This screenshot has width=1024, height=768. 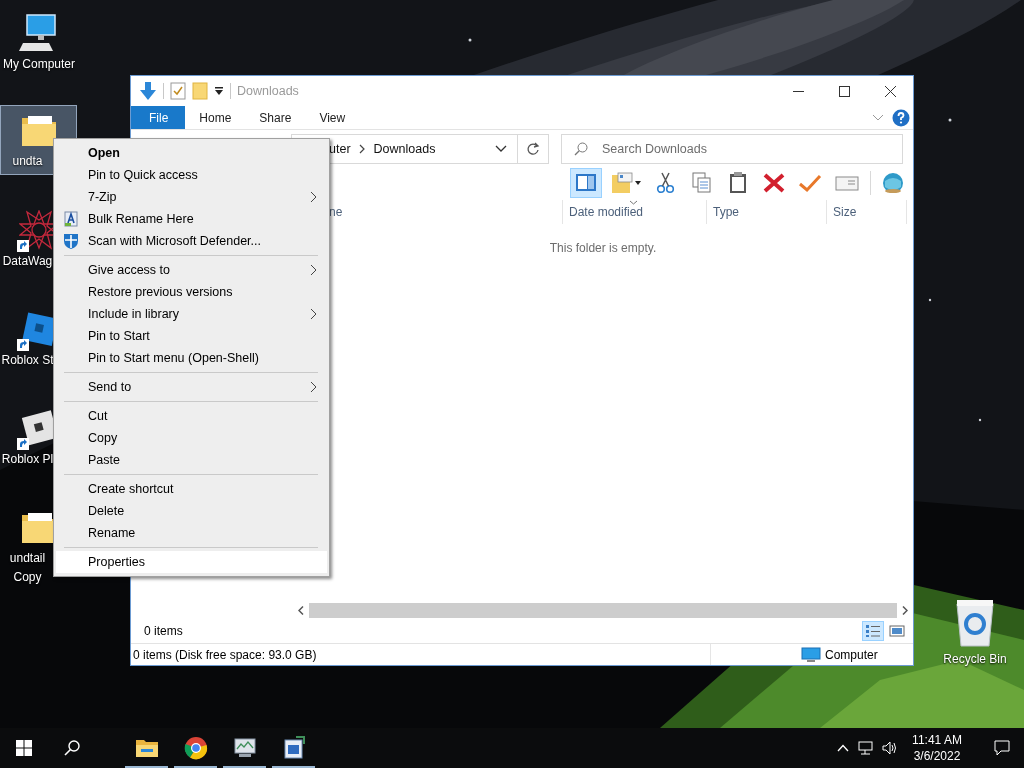 What do you see at coordinates (975, 659) in the screenshot?
I see `icon-label: Recycle Bin` at bounding box center [975, 659].